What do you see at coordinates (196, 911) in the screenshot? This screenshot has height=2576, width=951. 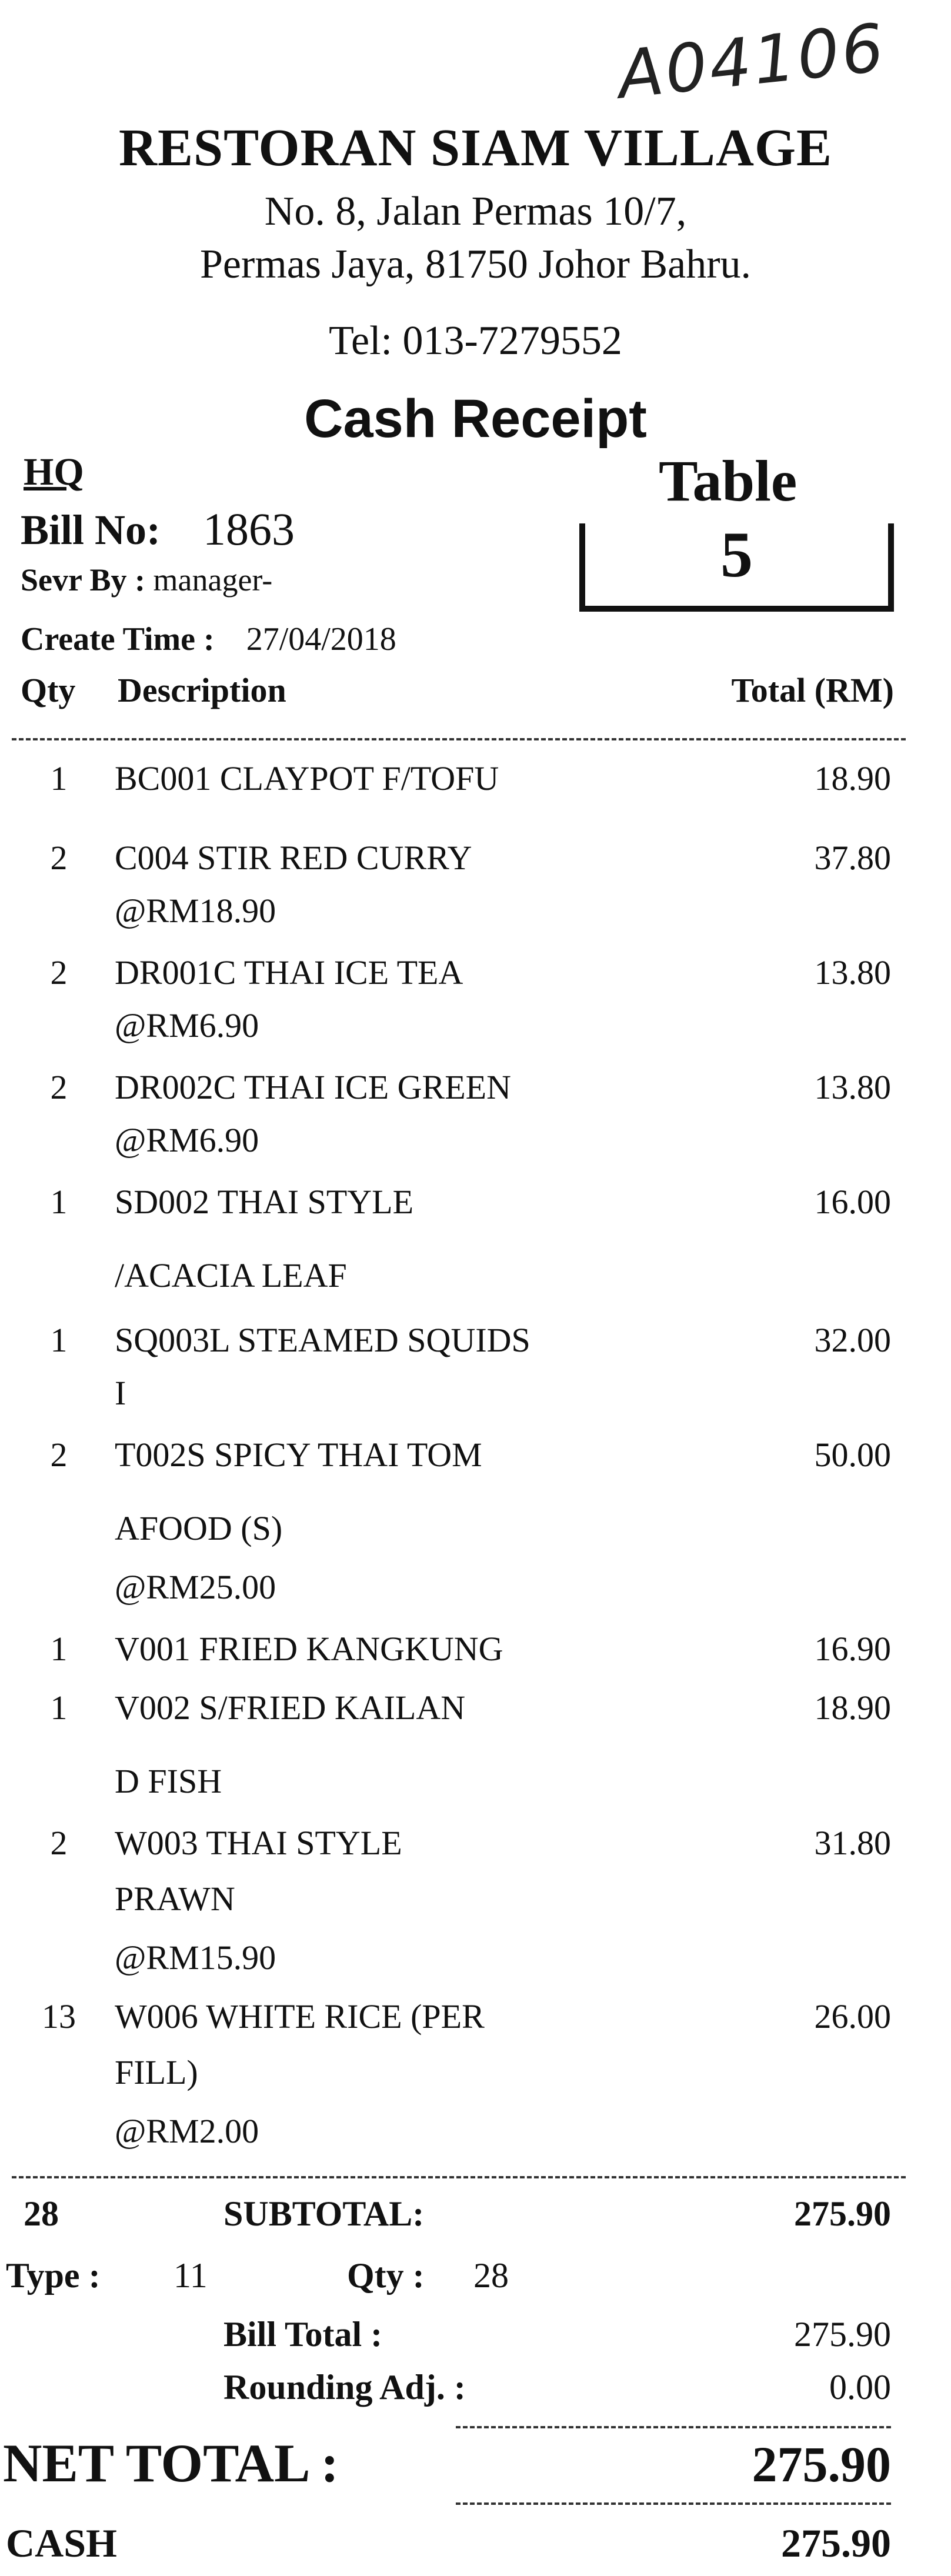 I see `item-unit-price: @RM18.90` at bounding box center [196, 911].